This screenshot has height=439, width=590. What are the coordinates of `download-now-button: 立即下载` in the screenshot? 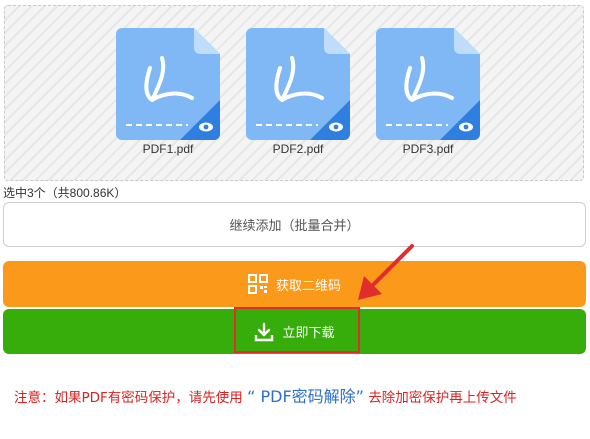 It's located at (294, 331).